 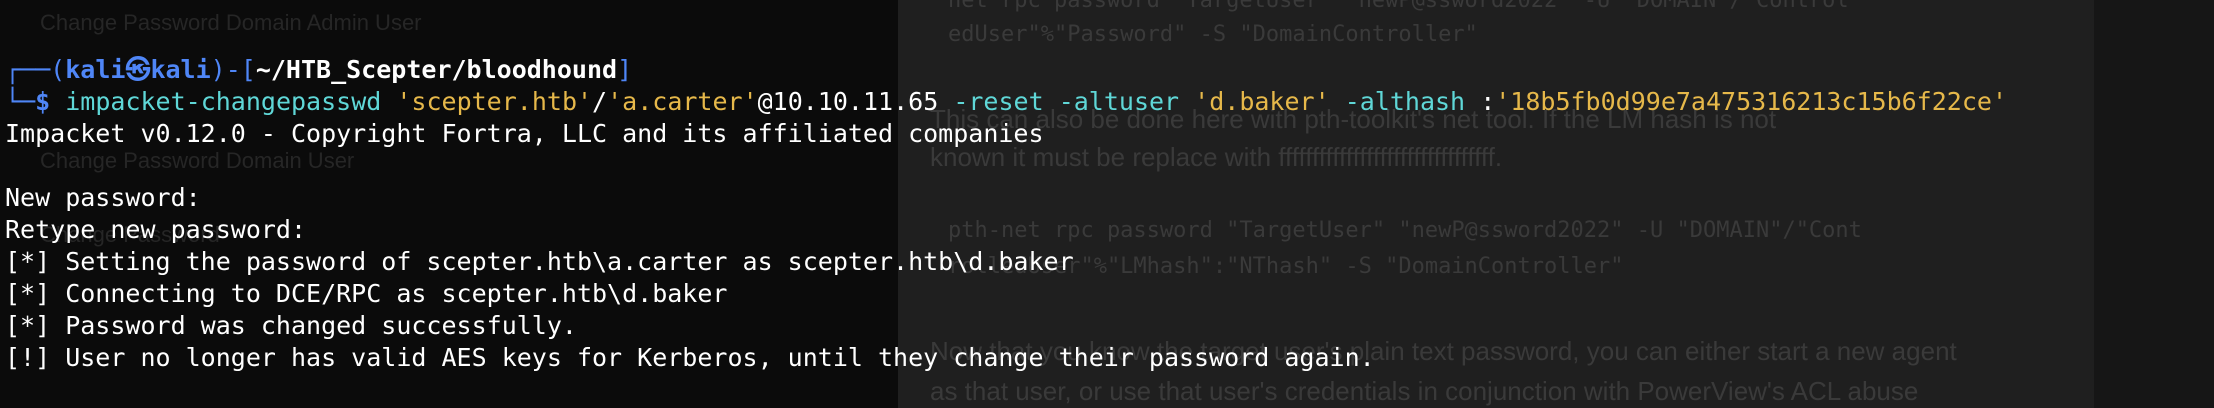 I want to click on background-doc-line: edUser"%"Password" -S "DomainController", so click(x=1213, y=34).